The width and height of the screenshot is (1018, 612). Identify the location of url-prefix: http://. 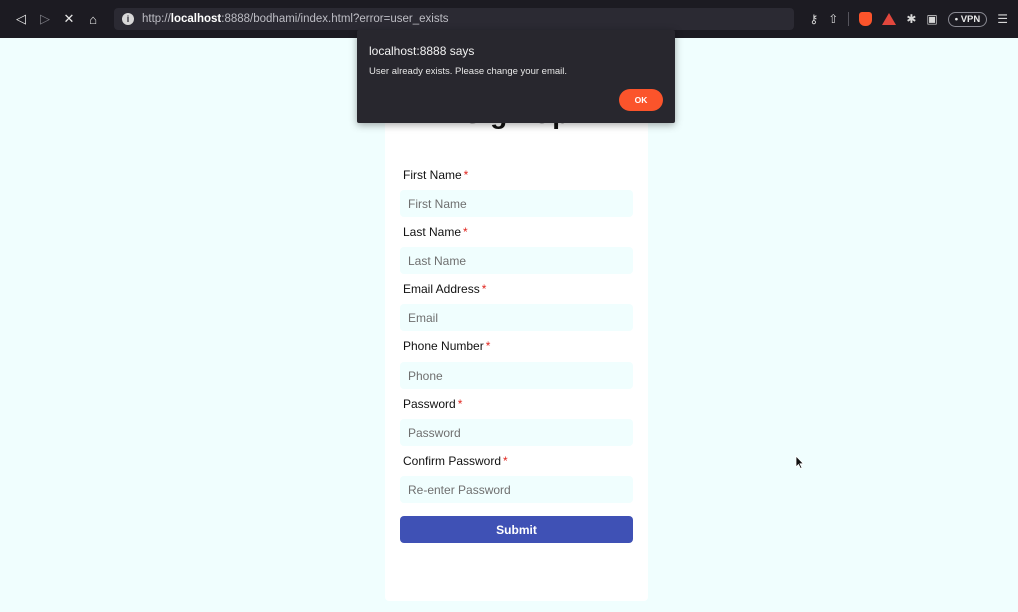
(156, 19).